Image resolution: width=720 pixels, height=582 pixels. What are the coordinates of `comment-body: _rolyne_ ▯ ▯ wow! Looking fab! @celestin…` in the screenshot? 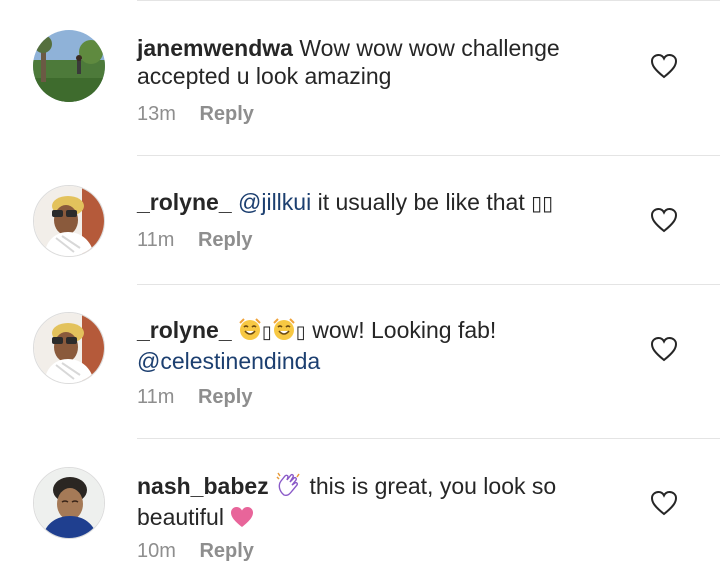 It's located at (392, 345).